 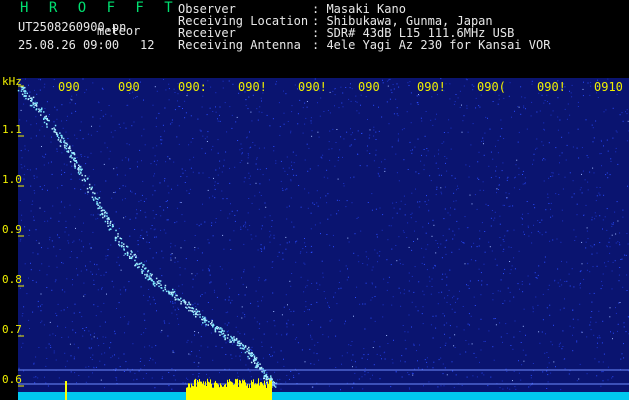 I want to click on y-tick-label: 1.0, so click(x=12, y=179).